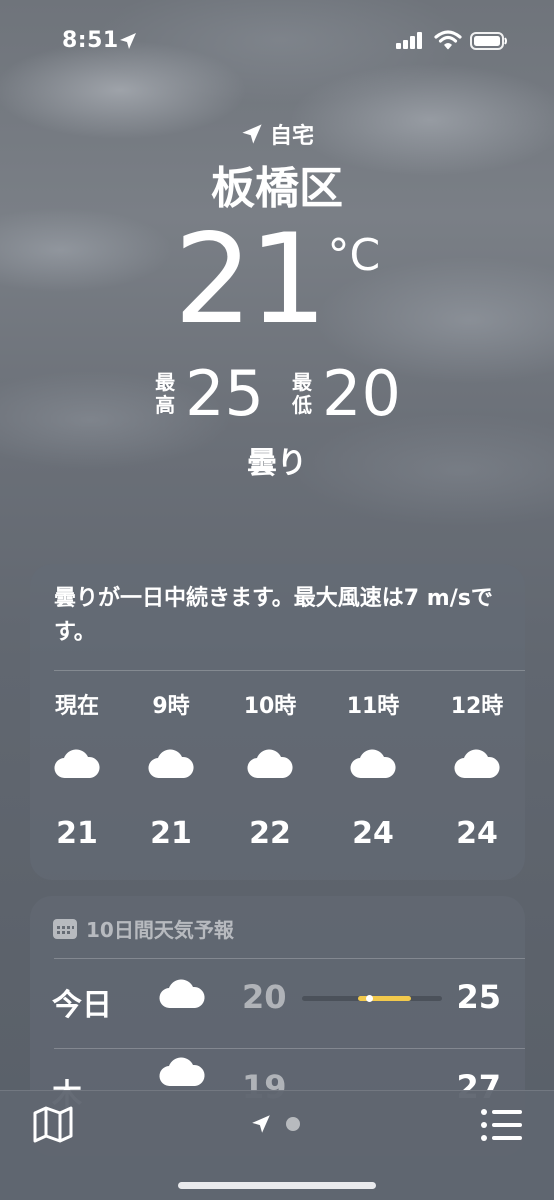 The image size is (554, 1200). I want to click on wifi-icon, so click(448, 42).